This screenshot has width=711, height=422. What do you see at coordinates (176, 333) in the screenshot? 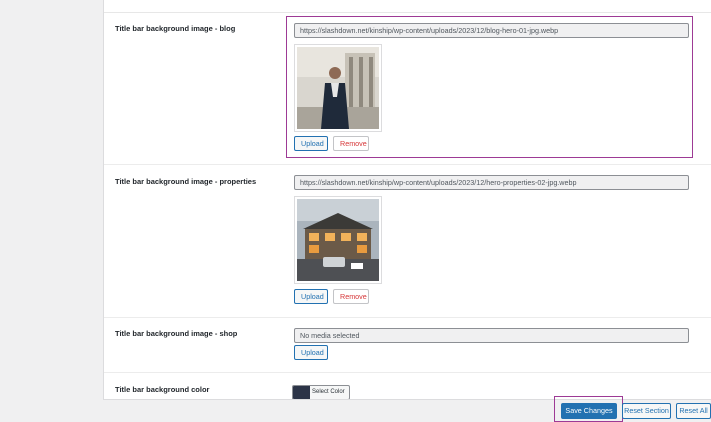
I see `field-label-shop: Title bar background image - shop` at bounding box center [176, 333].